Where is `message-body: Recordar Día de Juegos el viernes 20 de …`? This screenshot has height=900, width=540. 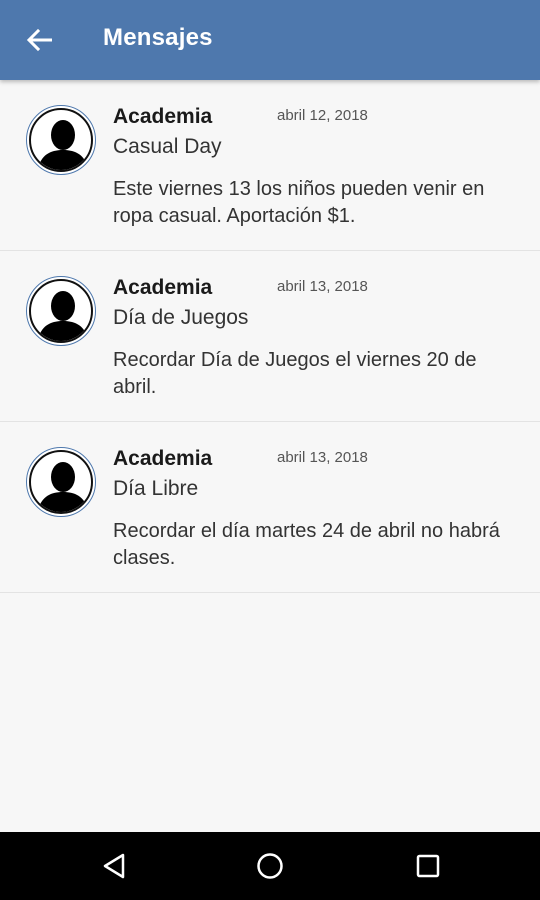
message-body: Recordar Día de Juegos el viernes 20 de … is located at coordinates (295, 373).